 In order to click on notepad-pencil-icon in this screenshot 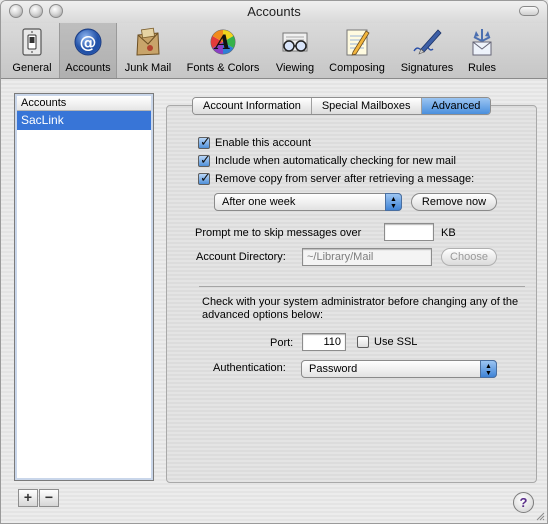, I will do `click(358, 42)`.